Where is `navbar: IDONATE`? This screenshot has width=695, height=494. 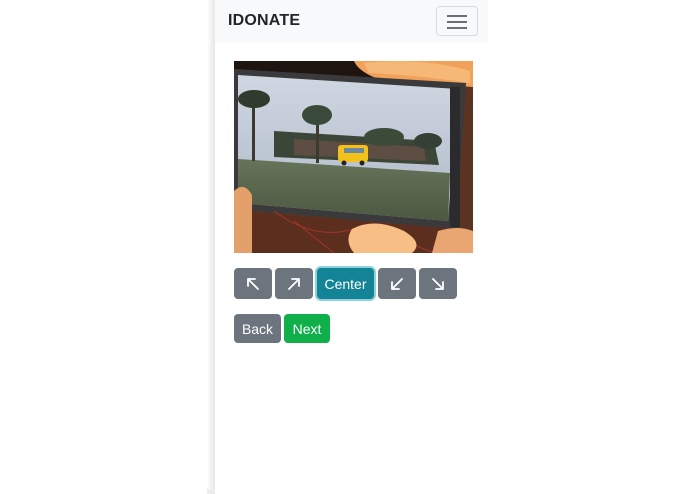
navbar: IDONATE is located at coordinates (351, 21).